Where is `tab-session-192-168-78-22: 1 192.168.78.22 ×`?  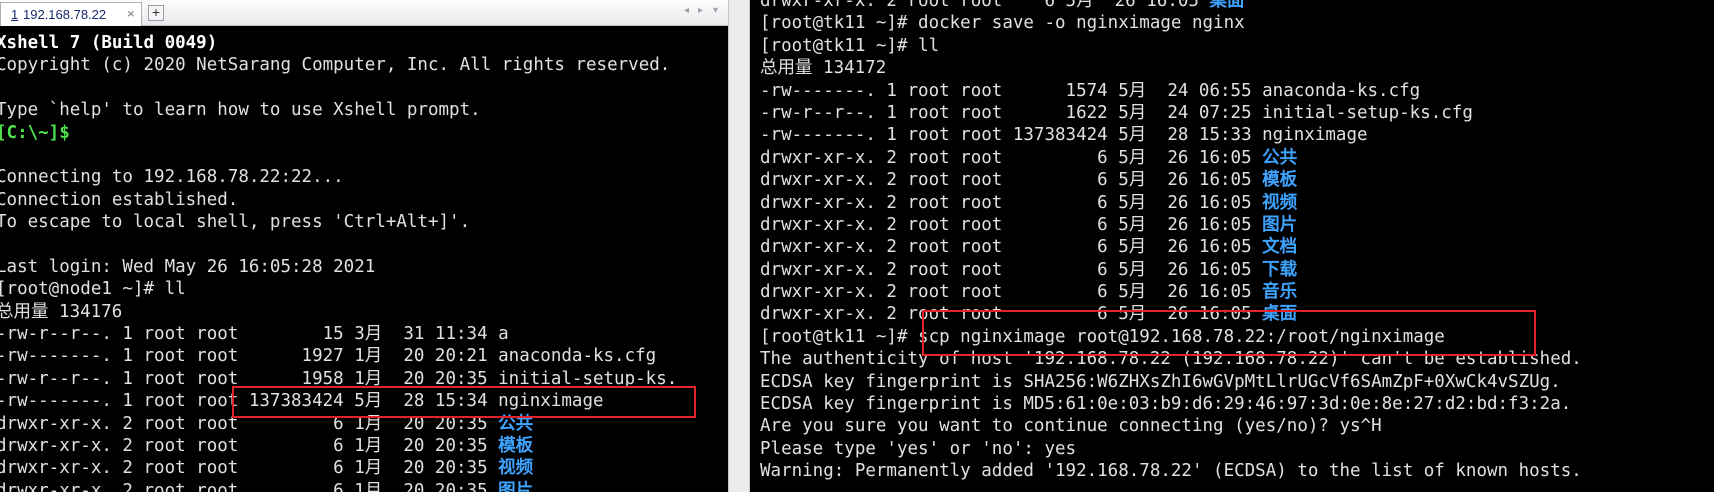
tab-session-192-168-78-22: 1 192.168.78.22 × is located at coordinates (71, 14).